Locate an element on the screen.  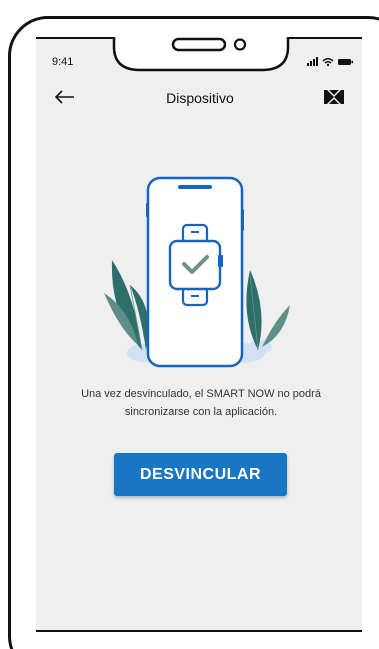
phone-watch-check-icon is located at coordinates (197, 272).